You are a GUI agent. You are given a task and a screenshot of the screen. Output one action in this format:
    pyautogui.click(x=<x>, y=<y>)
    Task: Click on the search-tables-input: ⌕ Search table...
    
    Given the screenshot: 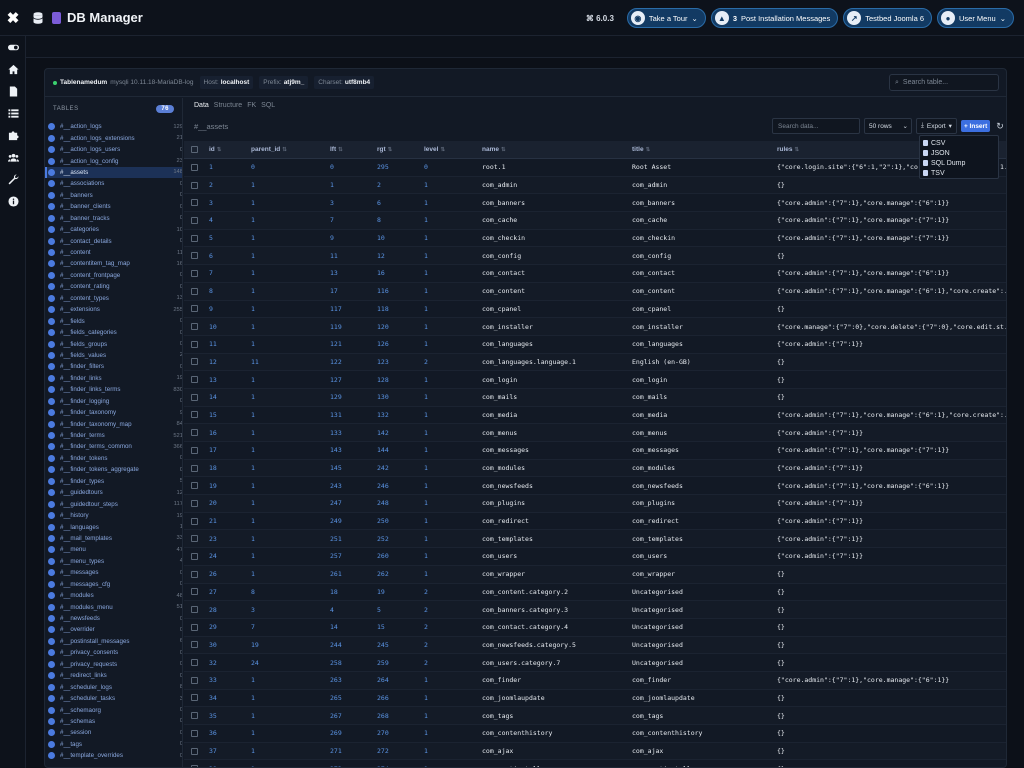 What is the action you would take?
    pyautogui.click(x=944, y=82)
    